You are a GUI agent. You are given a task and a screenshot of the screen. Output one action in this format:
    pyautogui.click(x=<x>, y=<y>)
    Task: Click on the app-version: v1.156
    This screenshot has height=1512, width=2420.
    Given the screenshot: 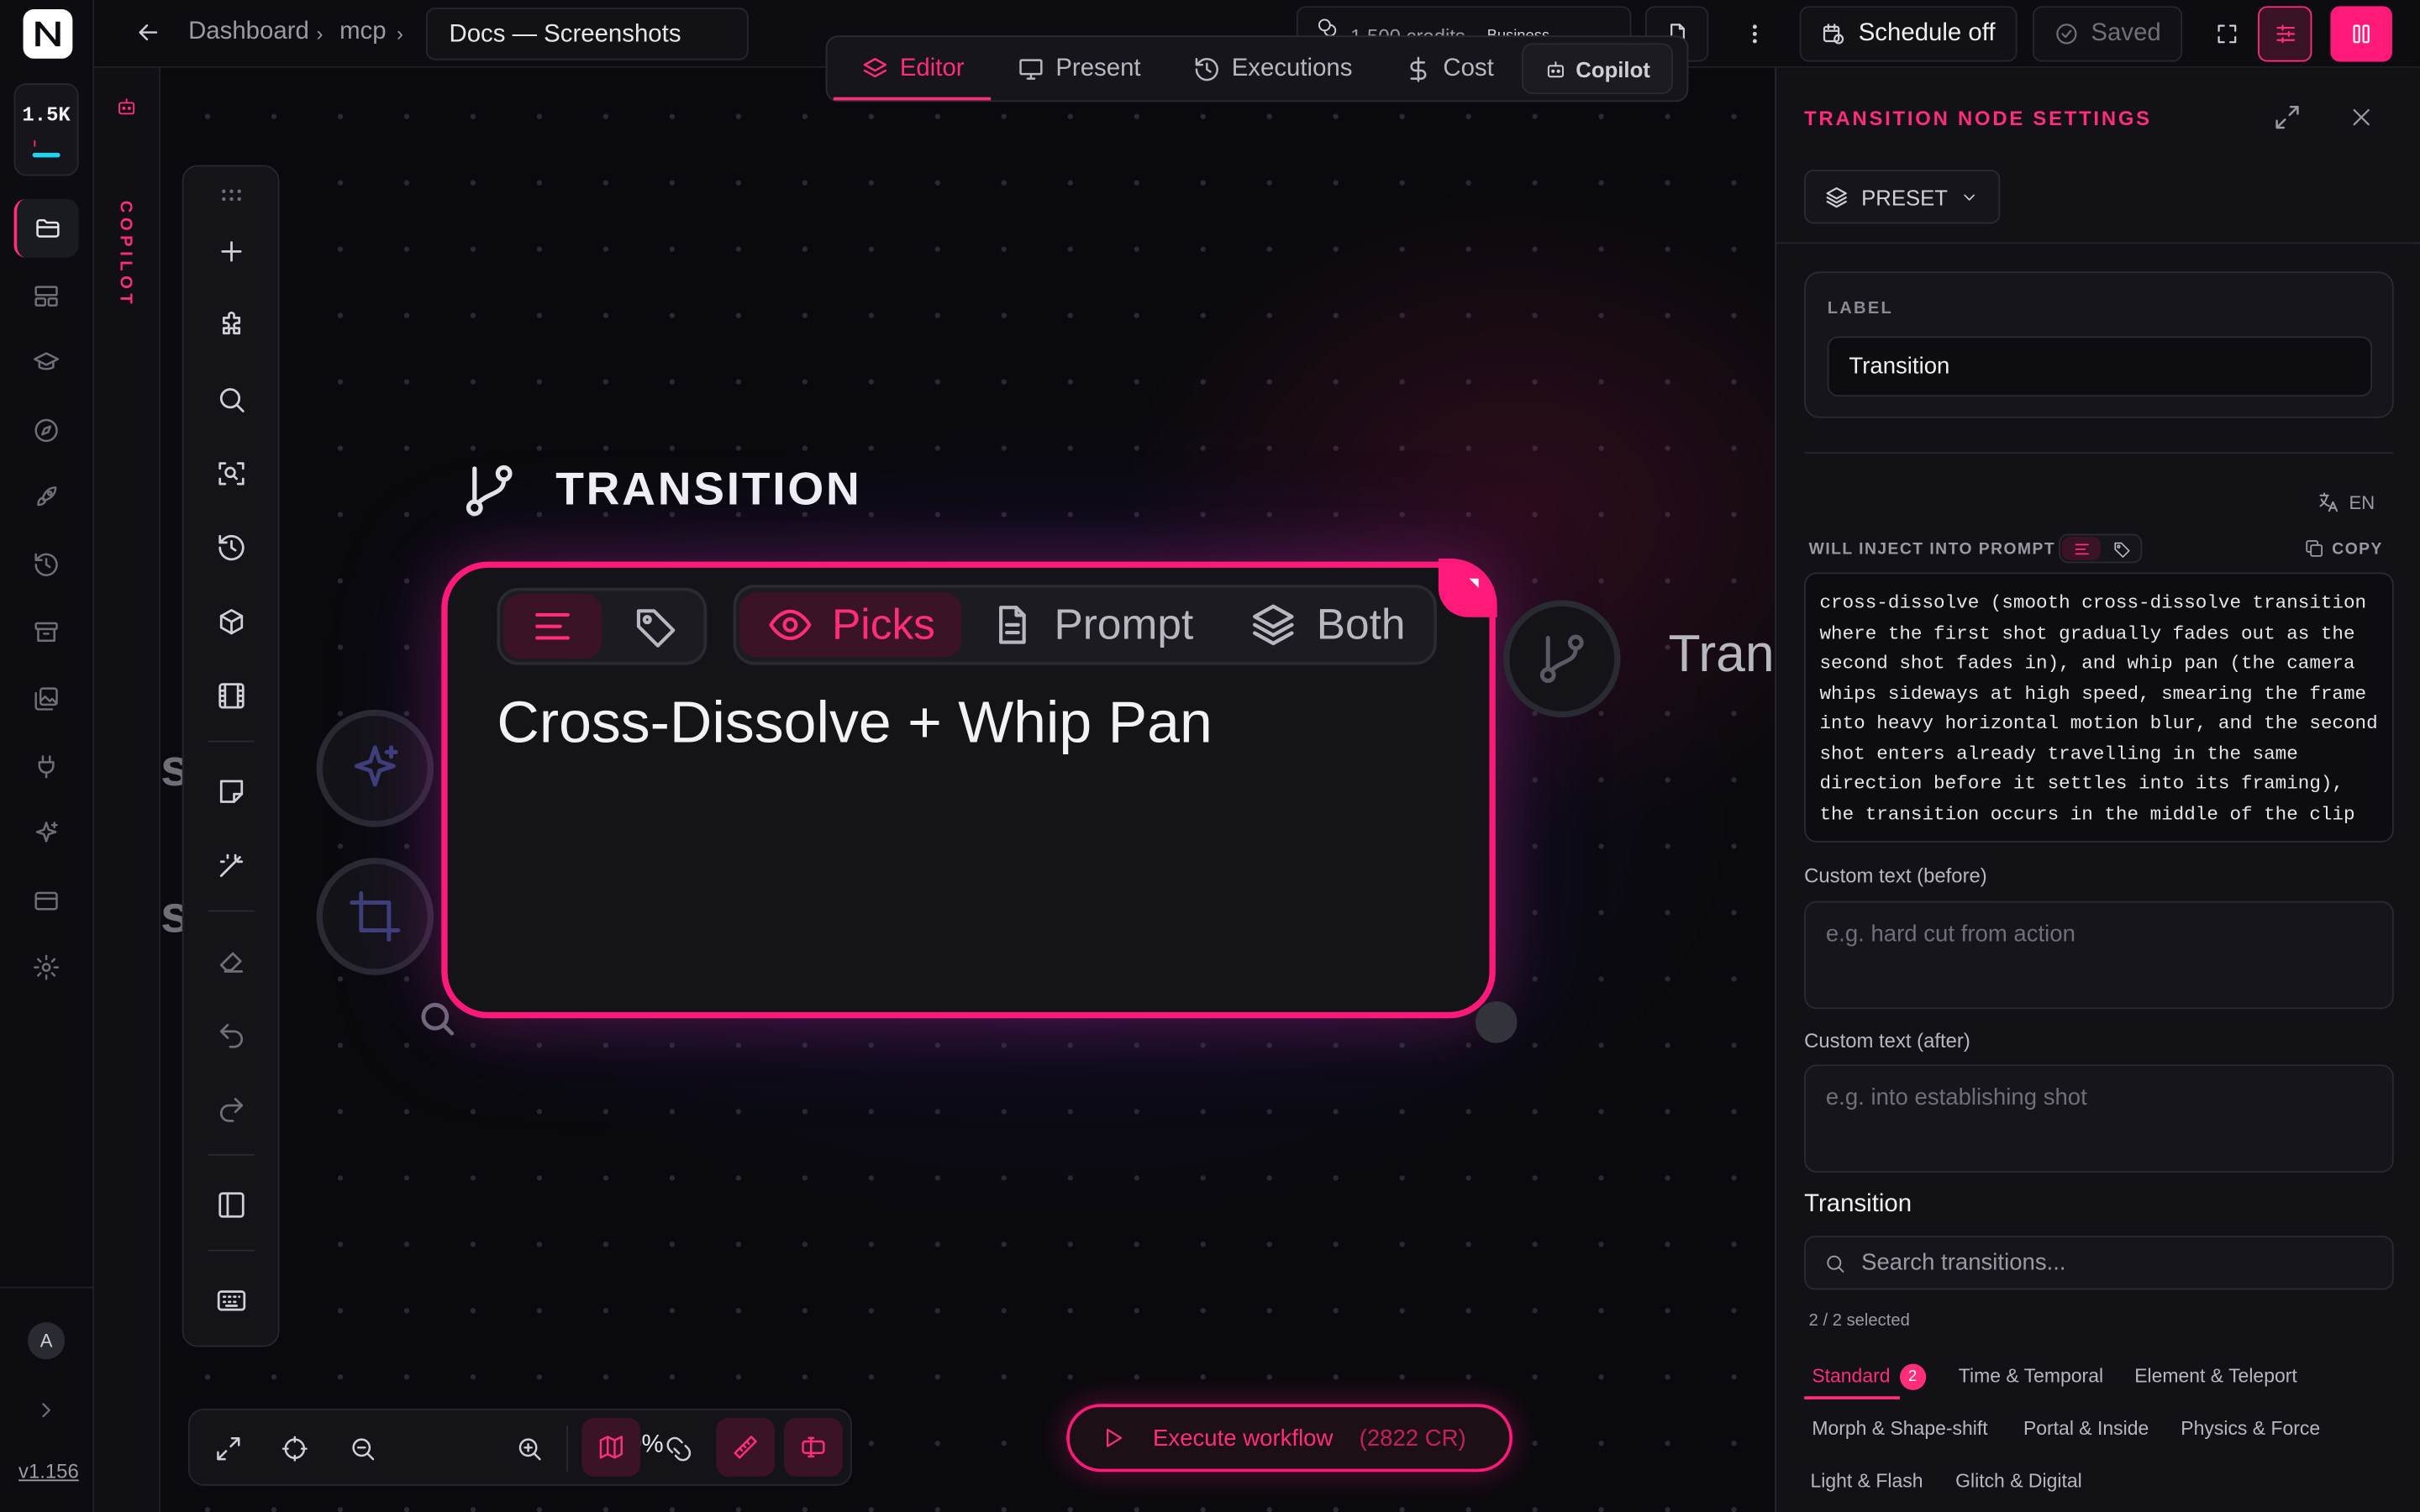 What is the action you would take?
    pyautogui.click(x=49, y=1471)
    